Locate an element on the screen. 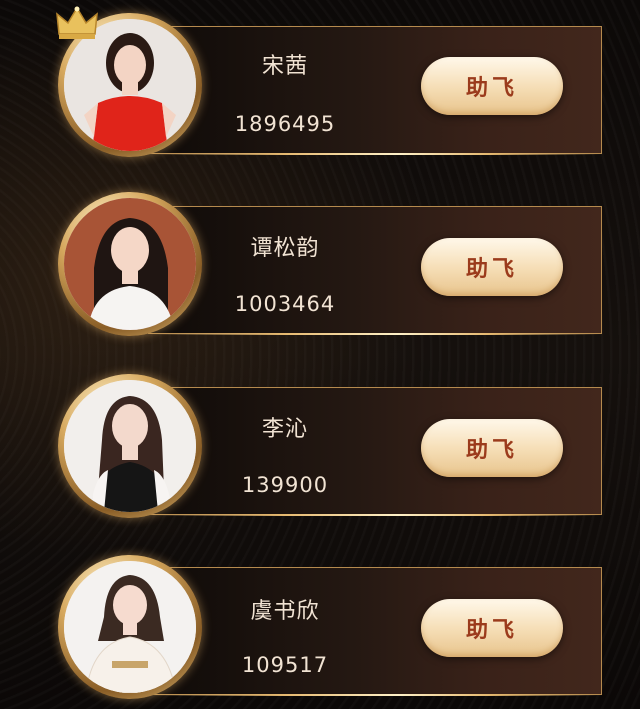  support-count: 1003464 is located at coordinates (285, 304).